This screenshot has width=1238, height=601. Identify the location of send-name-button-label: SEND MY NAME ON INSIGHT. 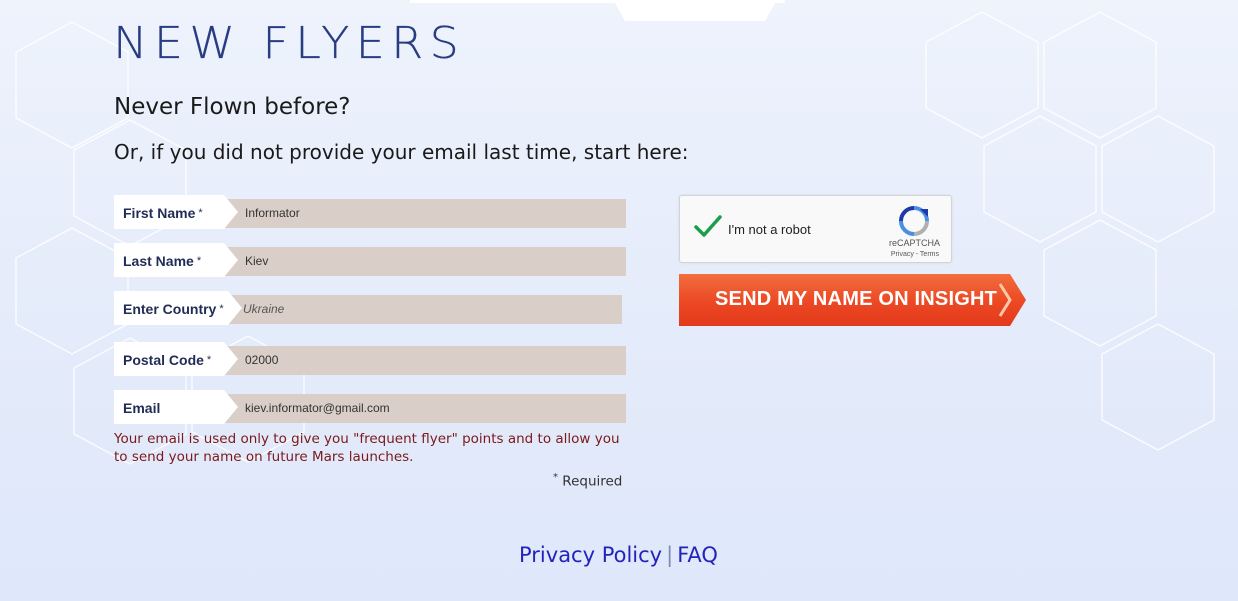
(856, 299).